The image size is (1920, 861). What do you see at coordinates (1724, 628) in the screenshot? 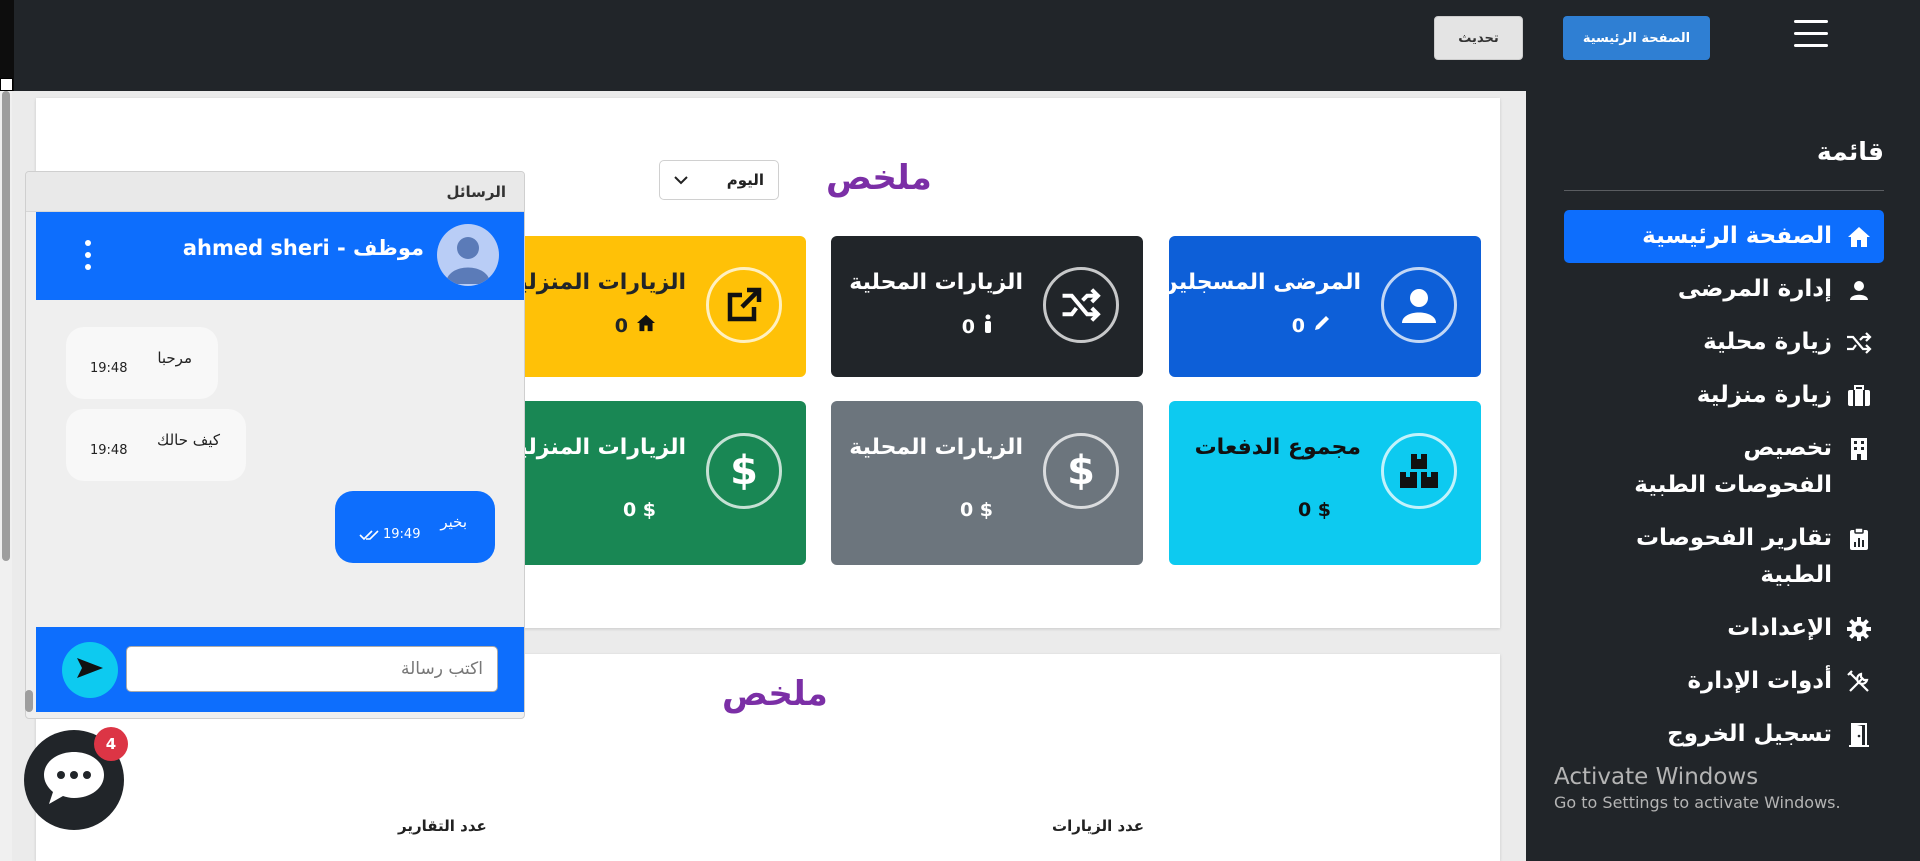
I see `sidebar-item-settings: الإعدادات` at bounding box center [1724, 628].